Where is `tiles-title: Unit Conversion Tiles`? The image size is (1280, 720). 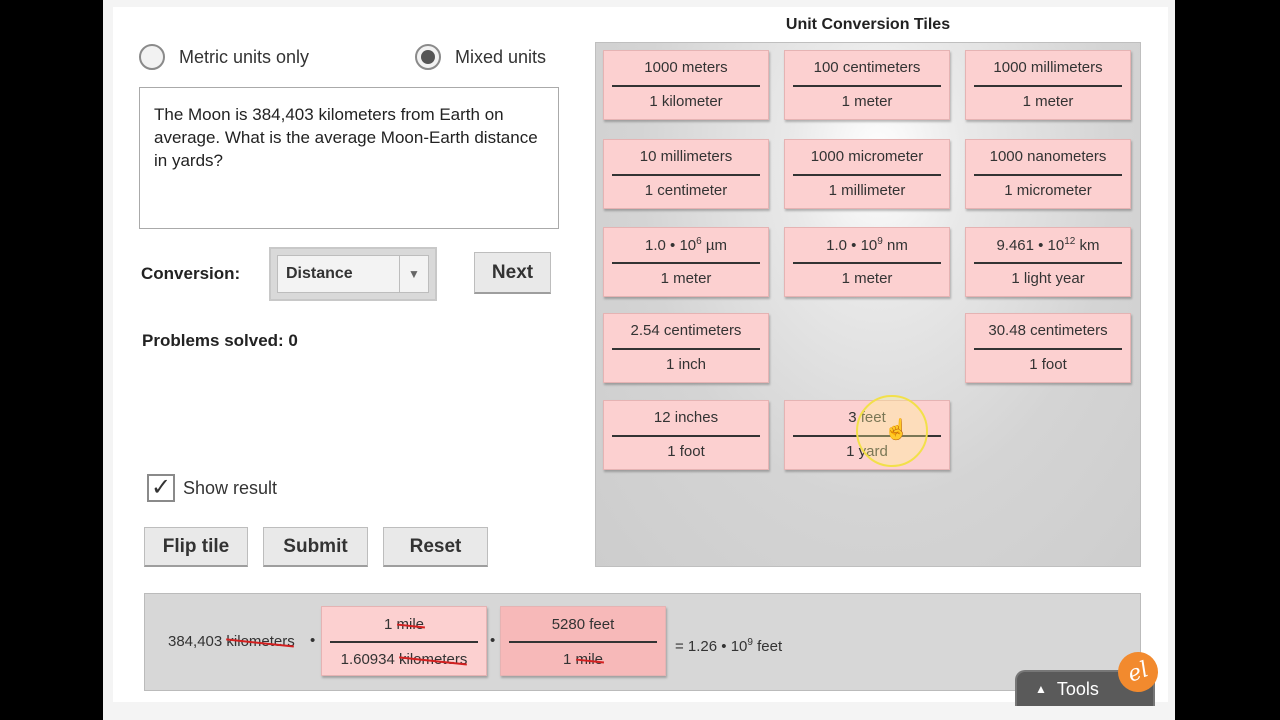
tiles-title: Unit Conversion Tiles is located at coordinates (868, 24).